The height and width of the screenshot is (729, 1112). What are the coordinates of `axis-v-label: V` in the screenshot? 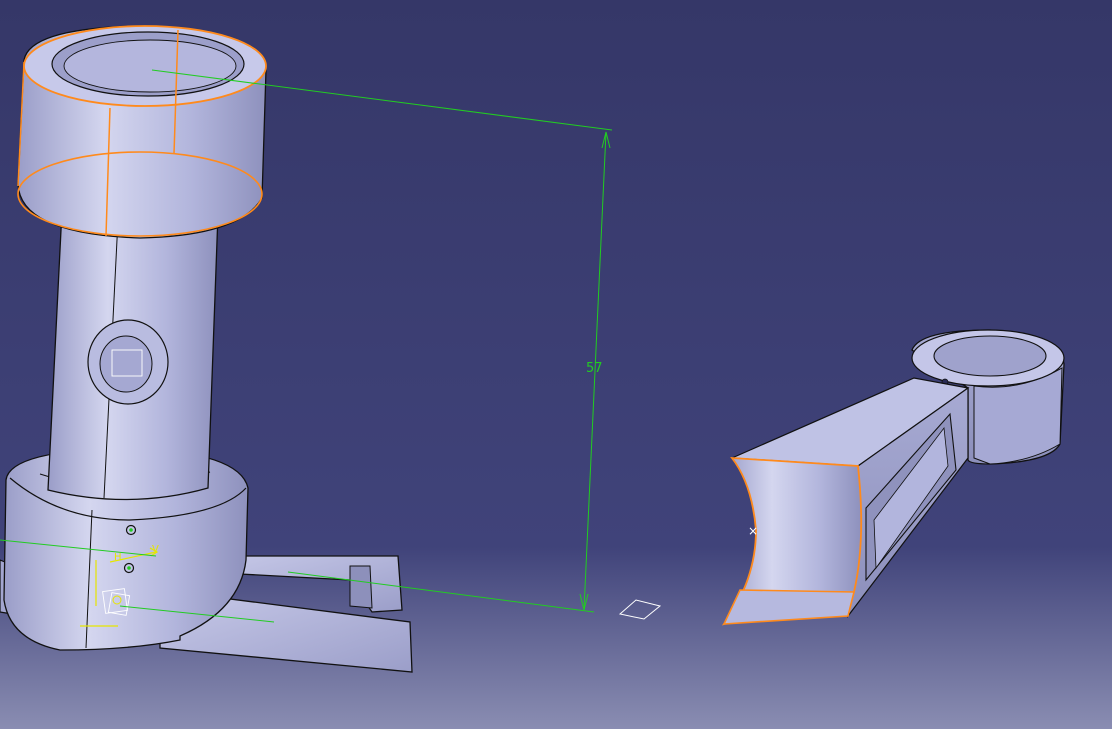 It's located at (155, 549).